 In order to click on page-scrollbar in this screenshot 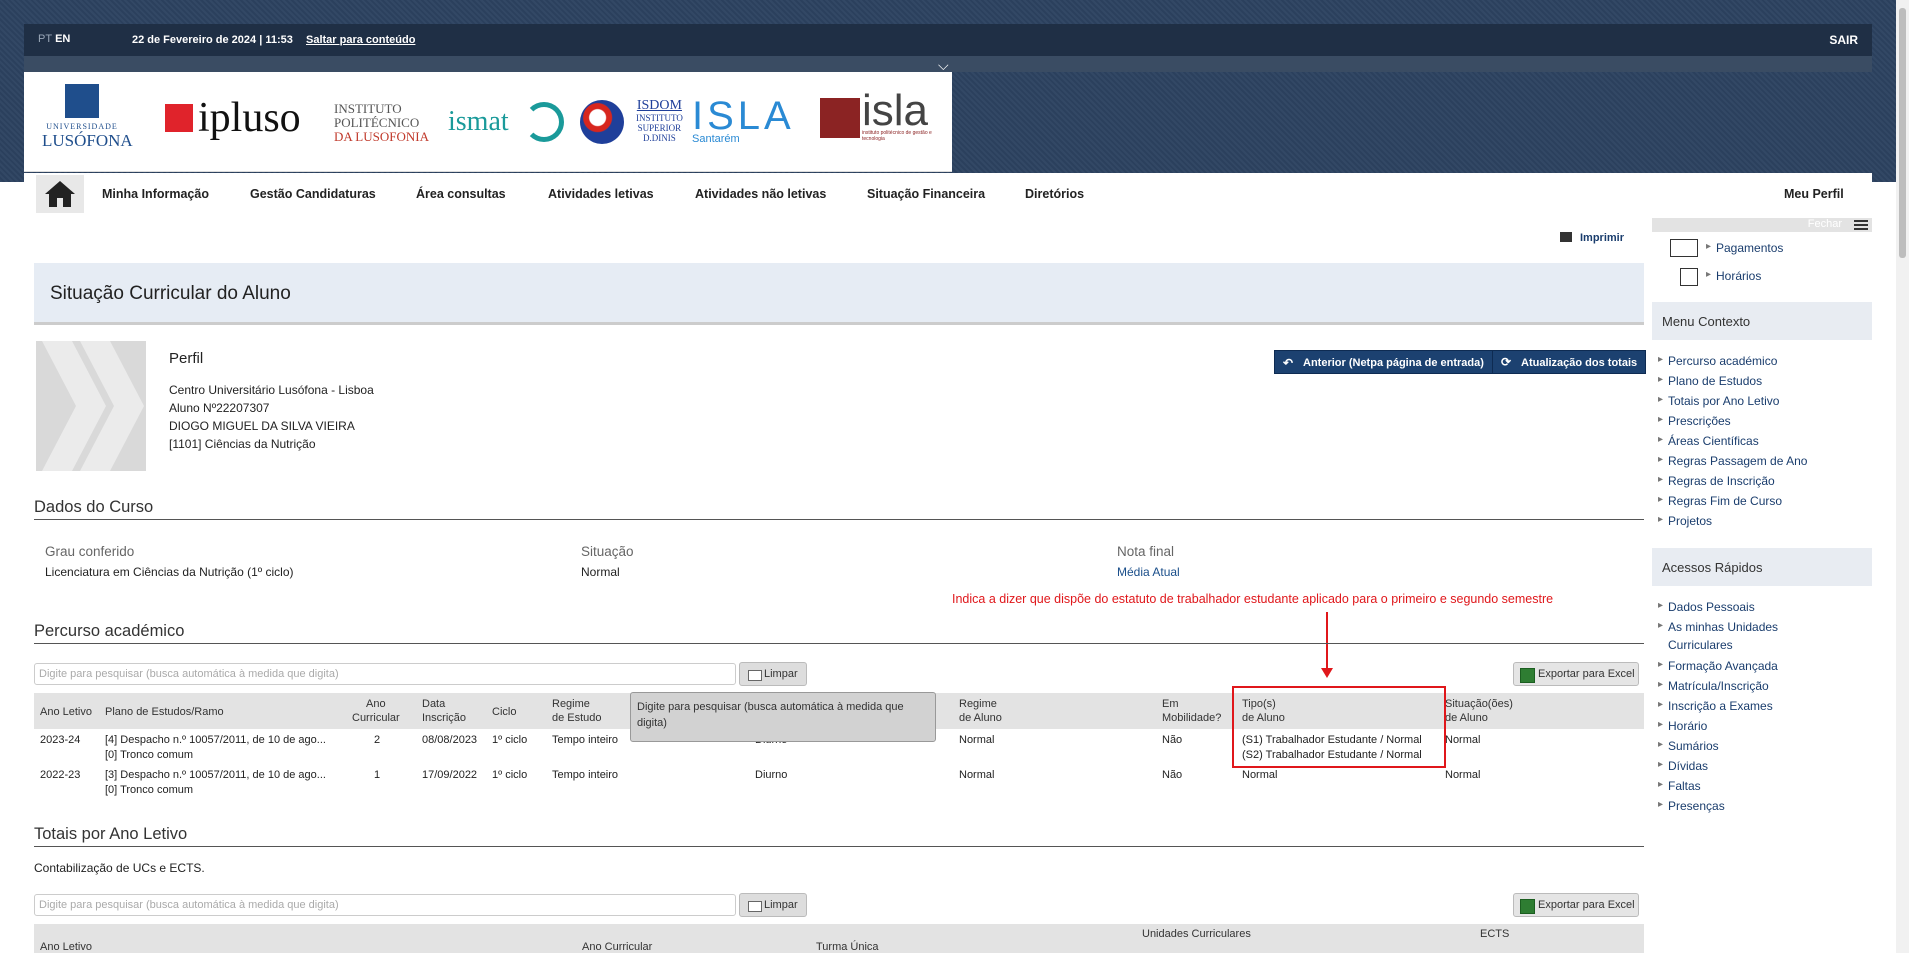, I will do `click(1902, 476)`.